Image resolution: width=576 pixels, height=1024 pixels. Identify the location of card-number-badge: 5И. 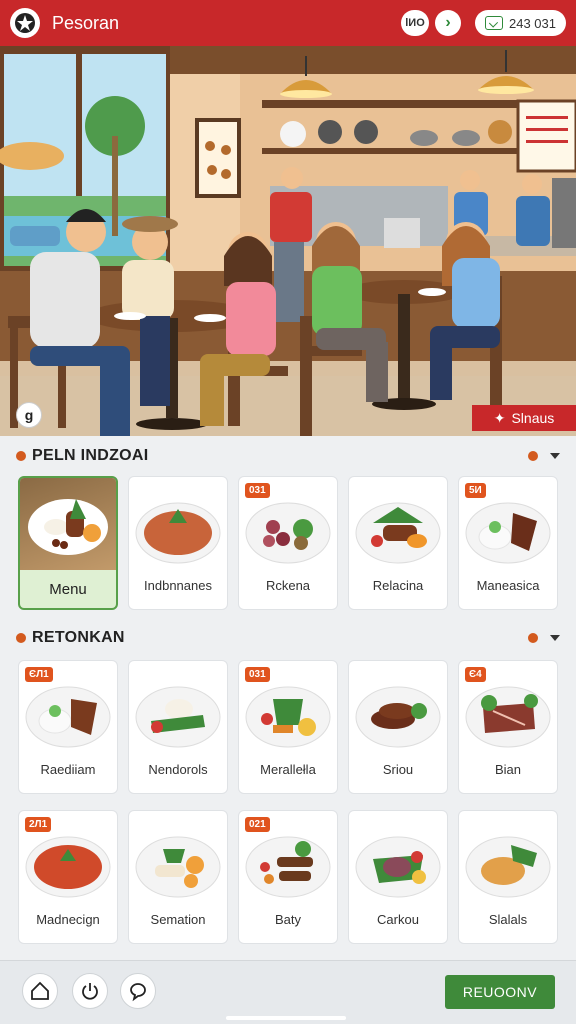
(475, 490).